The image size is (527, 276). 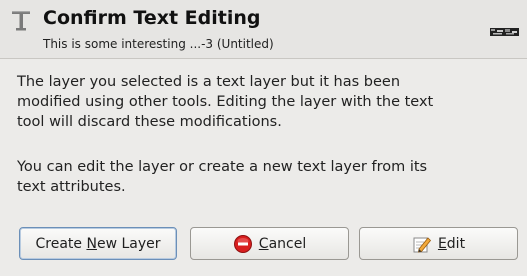 What do you see at coordinates (152, 18) in the screenshot?
I see `dialog-title: Confirm Text Editing` at bounding box center [152, 18].